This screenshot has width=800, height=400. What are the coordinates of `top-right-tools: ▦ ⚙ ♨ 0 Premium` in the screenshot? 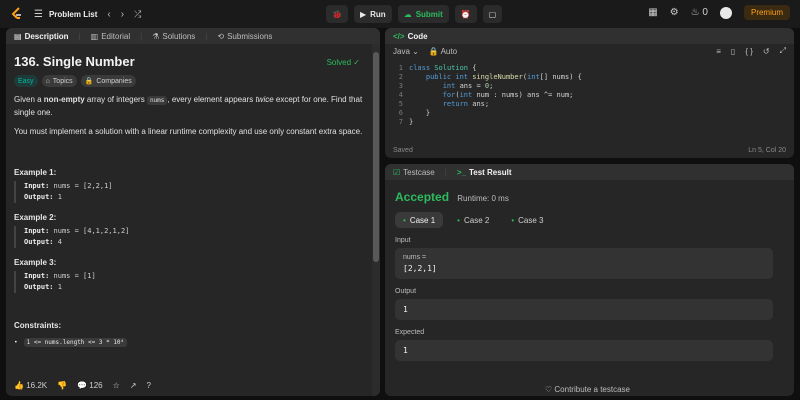 It's located at (719, 12).